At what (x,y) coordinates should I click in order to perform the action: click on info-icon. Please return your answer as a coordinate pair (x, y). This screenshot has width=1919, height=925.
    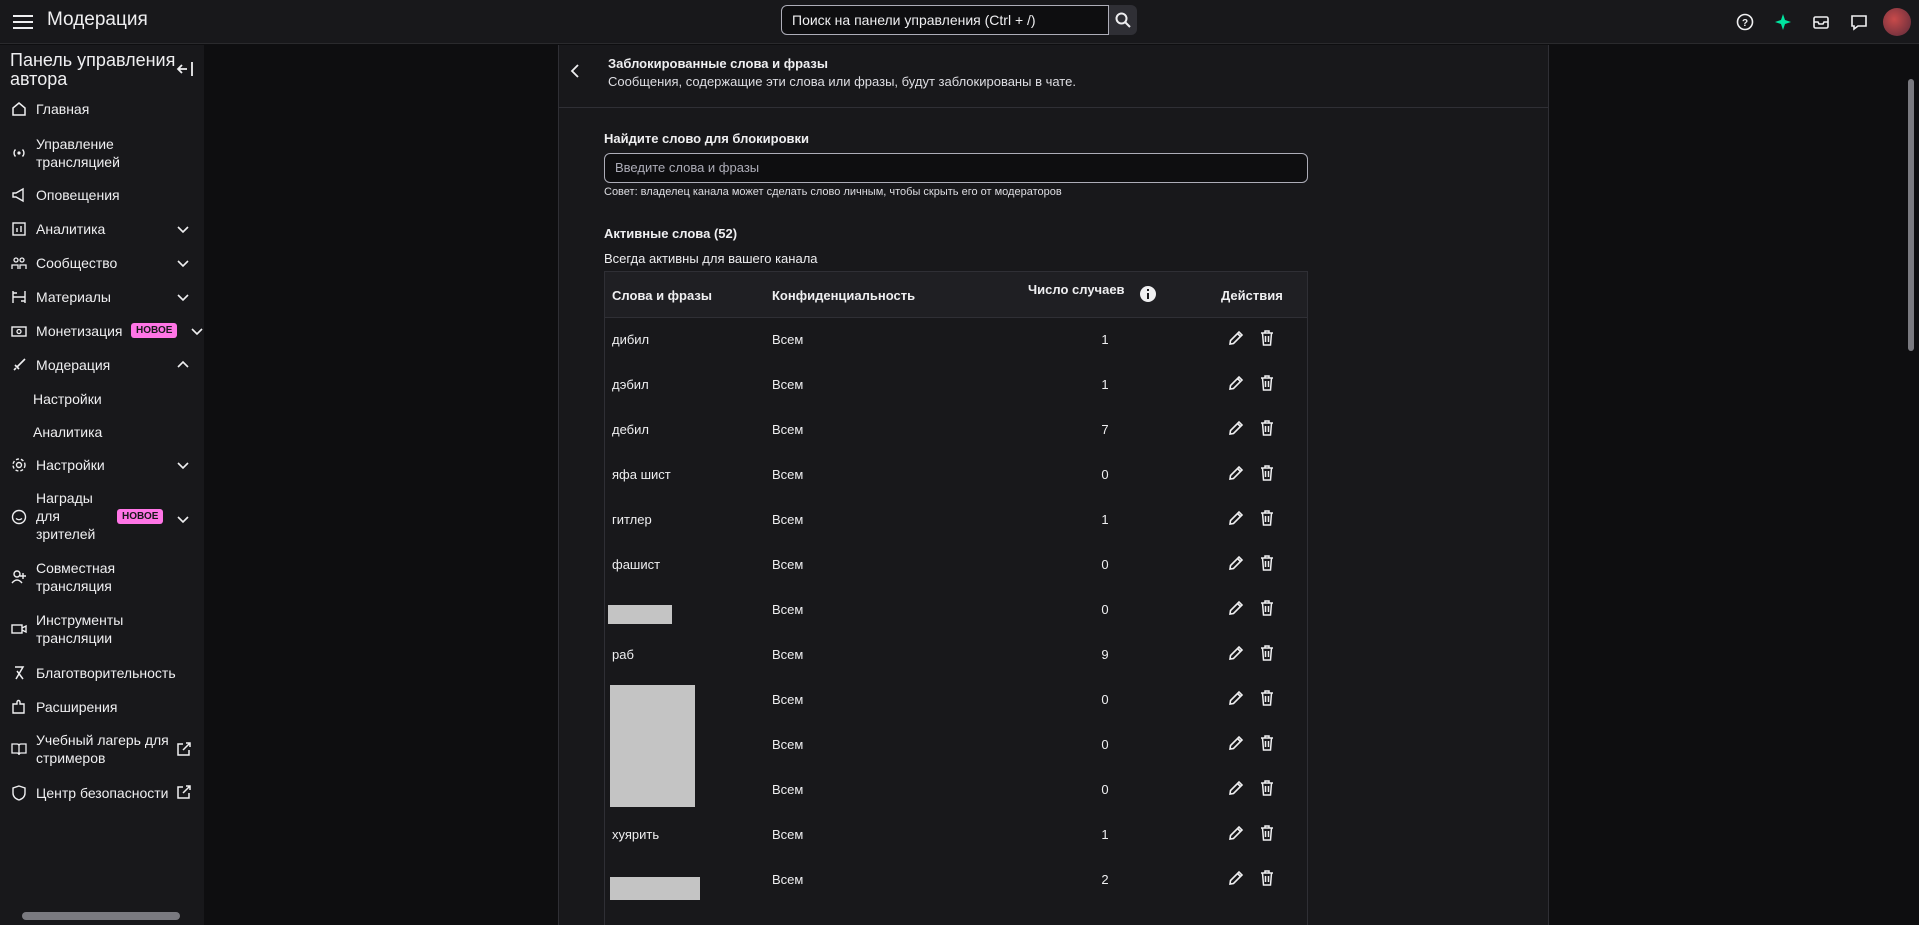
    Looking at the image, I should click on (1148, 295).